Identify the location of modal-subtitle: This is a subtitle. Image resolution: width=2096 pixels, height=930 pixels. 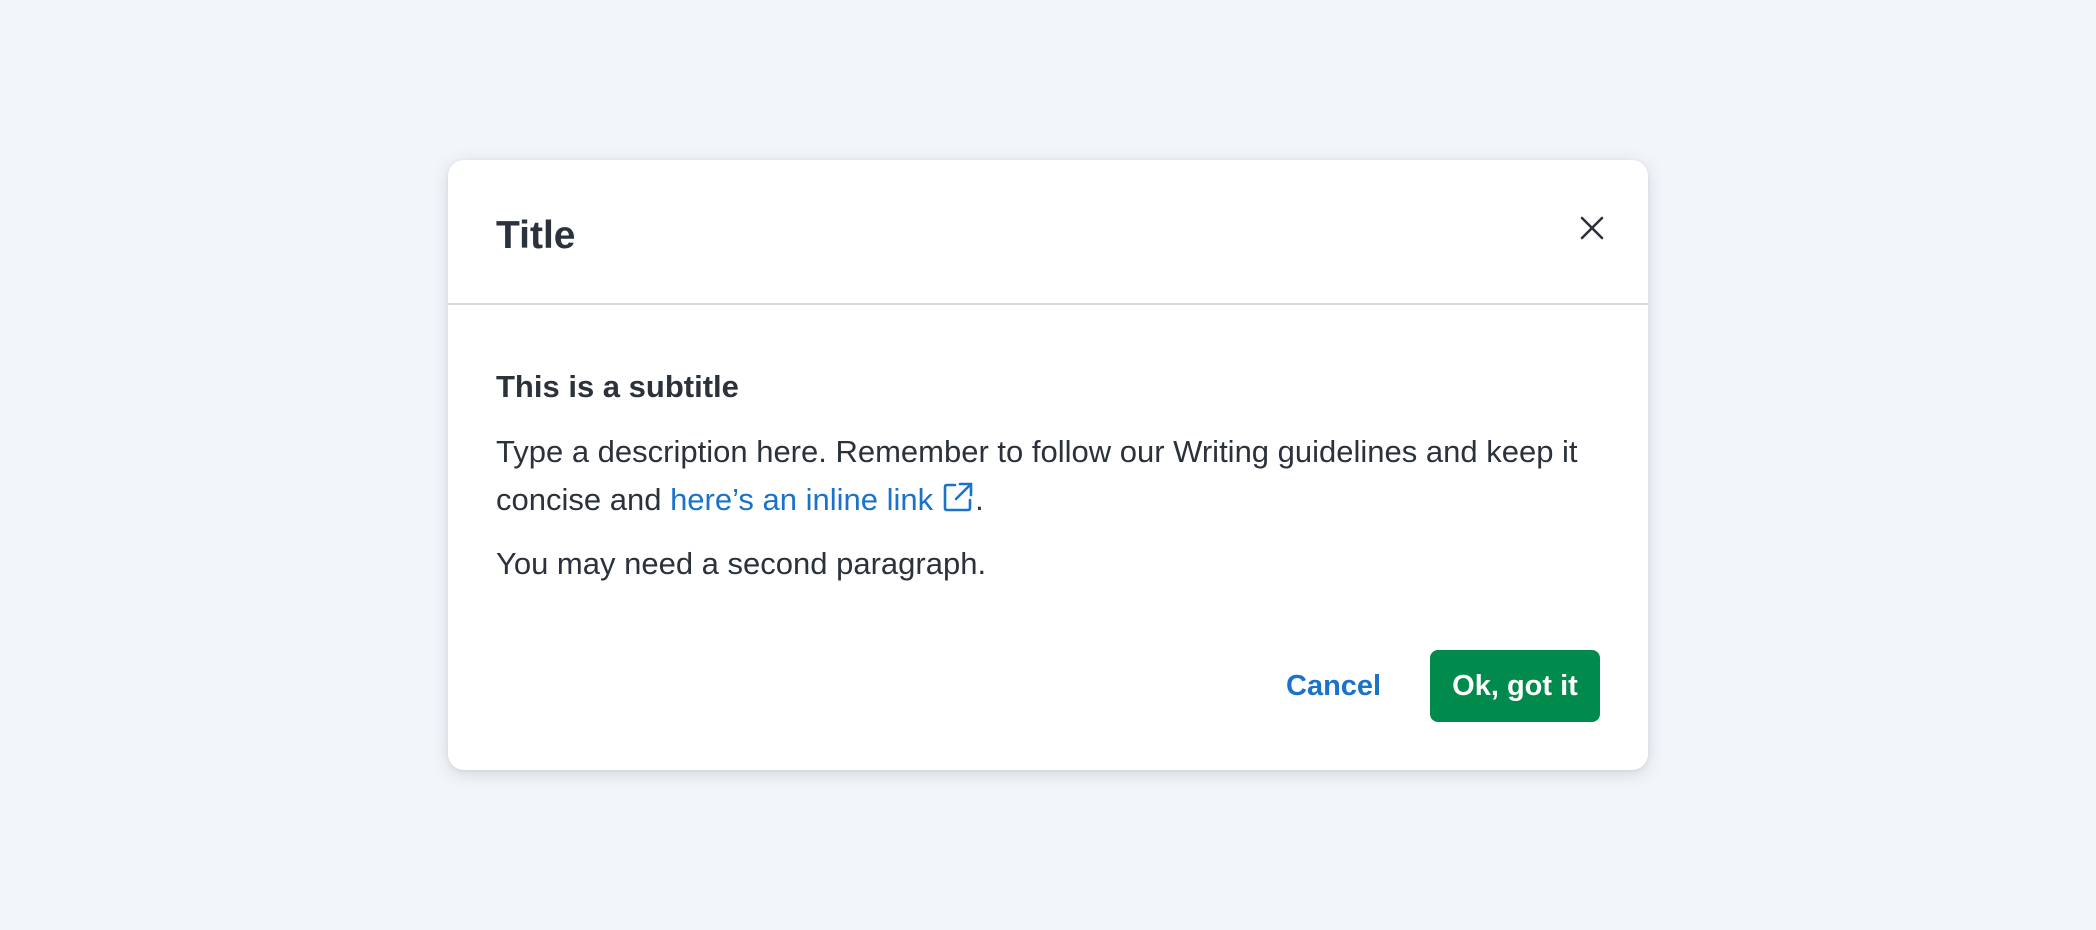
(617, 386).